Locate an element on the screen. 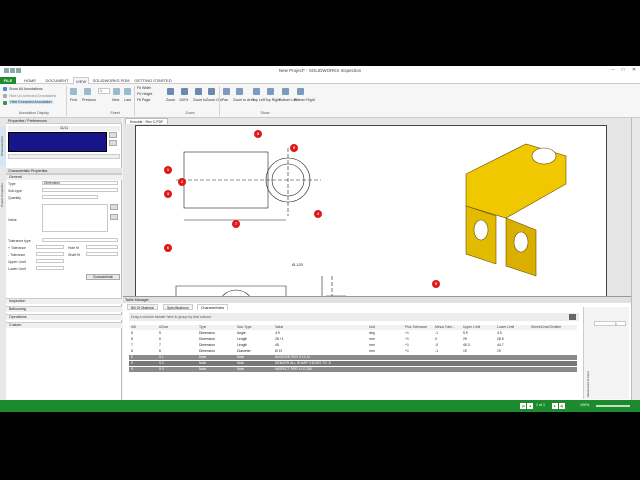 The height and width of the screenshot is (480, 640). minus-tolerance-input is located at coordinates (50, 254).